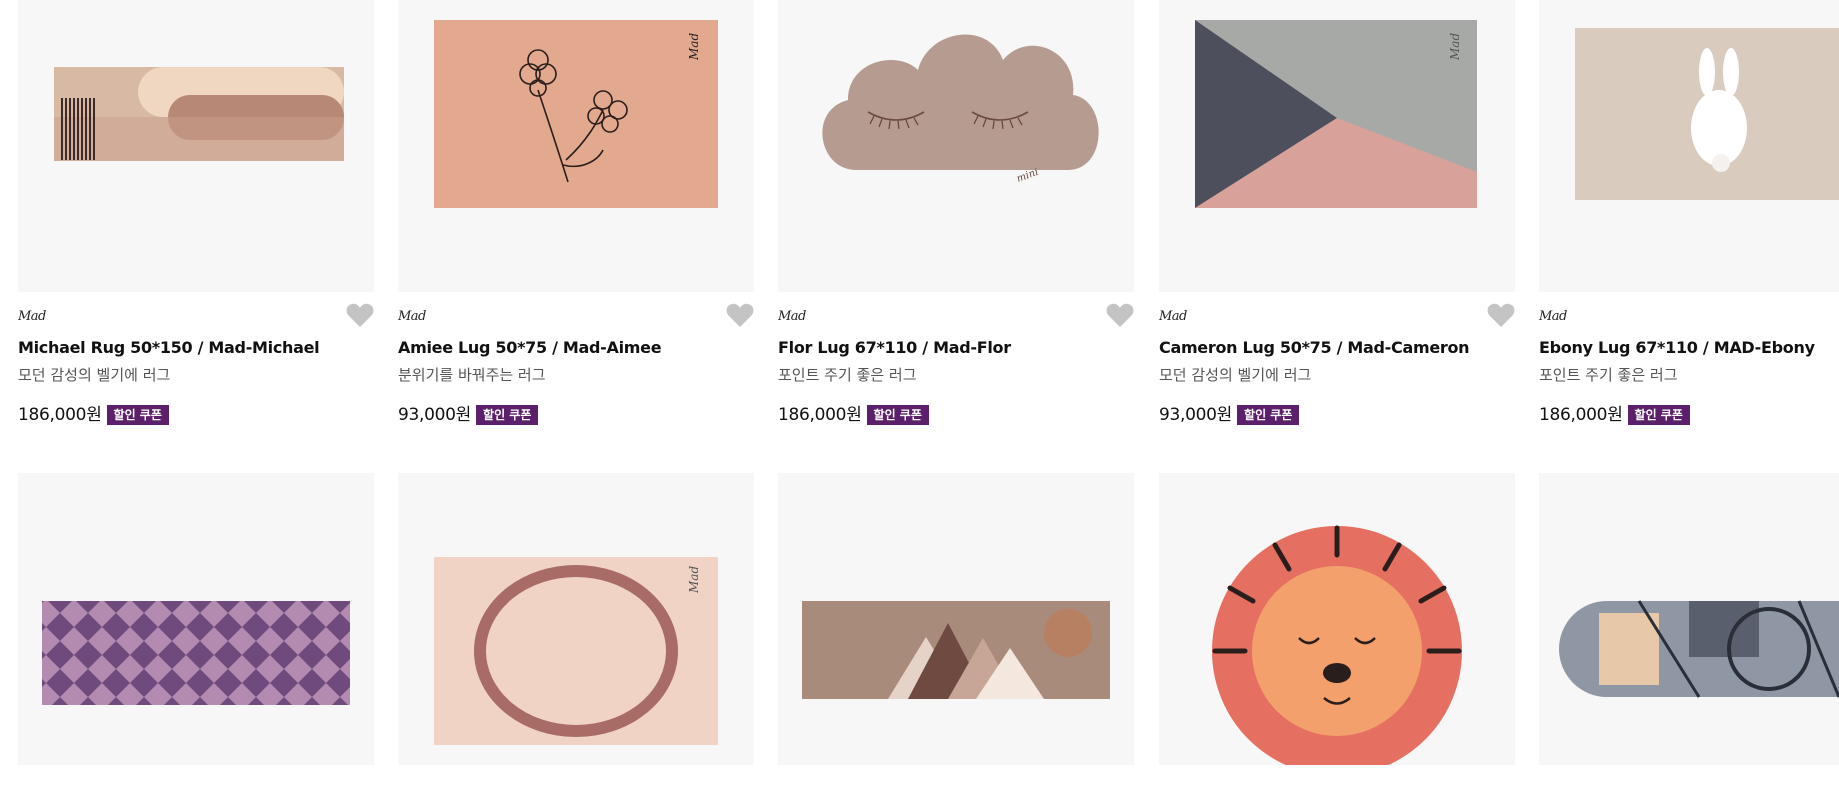 This screenshot has height=787, width=1839. I want to click on product-name: Michael Rug 50*150 / Mad-Michael, so click(196, 348).